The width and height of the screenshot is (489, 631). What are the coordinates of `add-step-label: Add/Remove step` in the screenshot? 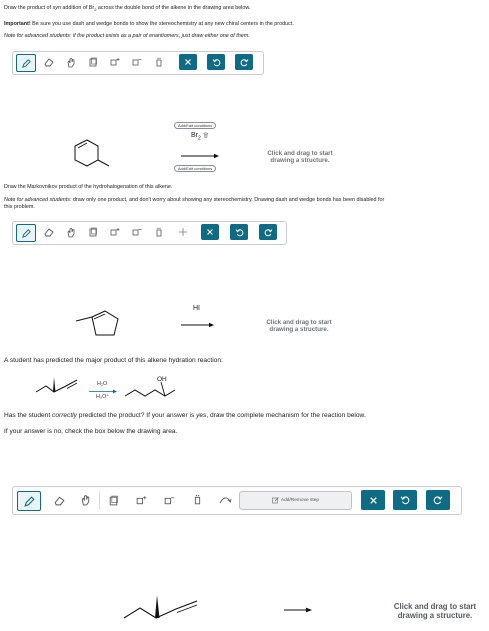 It's located at (300, 500).